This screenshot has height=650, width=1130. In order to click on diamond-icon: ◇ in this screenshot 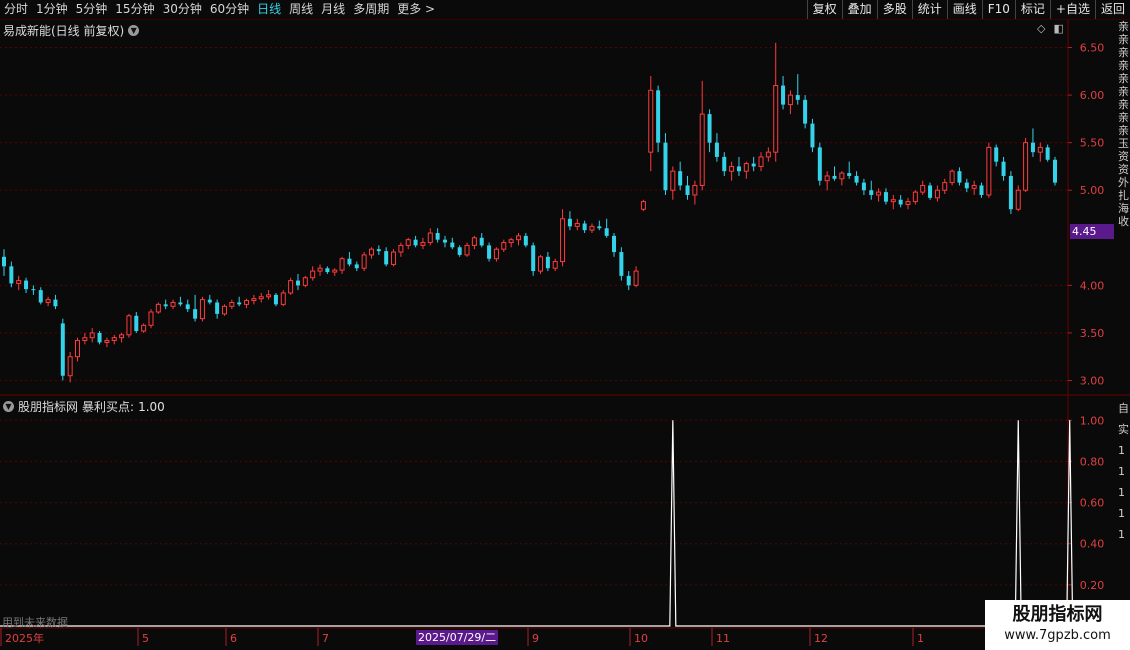, I will do `click(1041, 28)`.